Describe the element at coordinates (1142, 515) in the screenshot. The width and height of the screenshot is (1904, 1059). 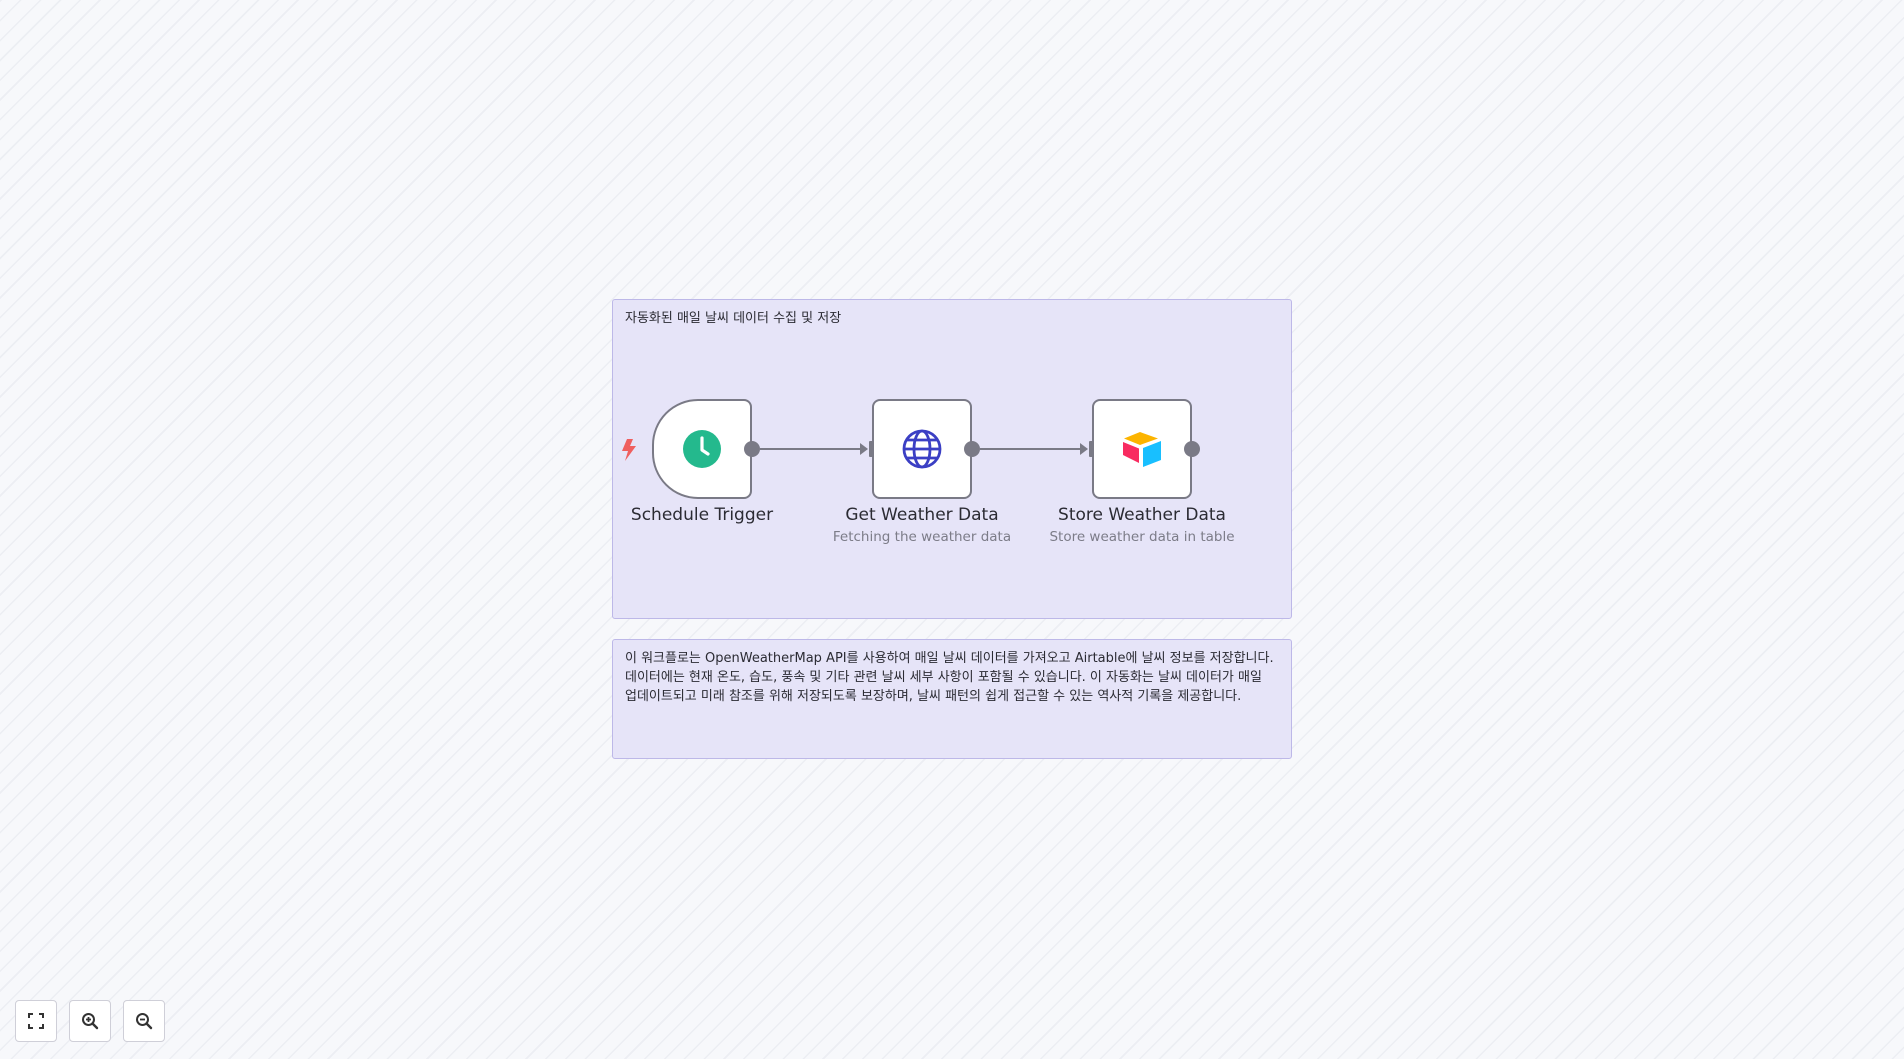
I see `node-label: Store Weather Data` at that location.